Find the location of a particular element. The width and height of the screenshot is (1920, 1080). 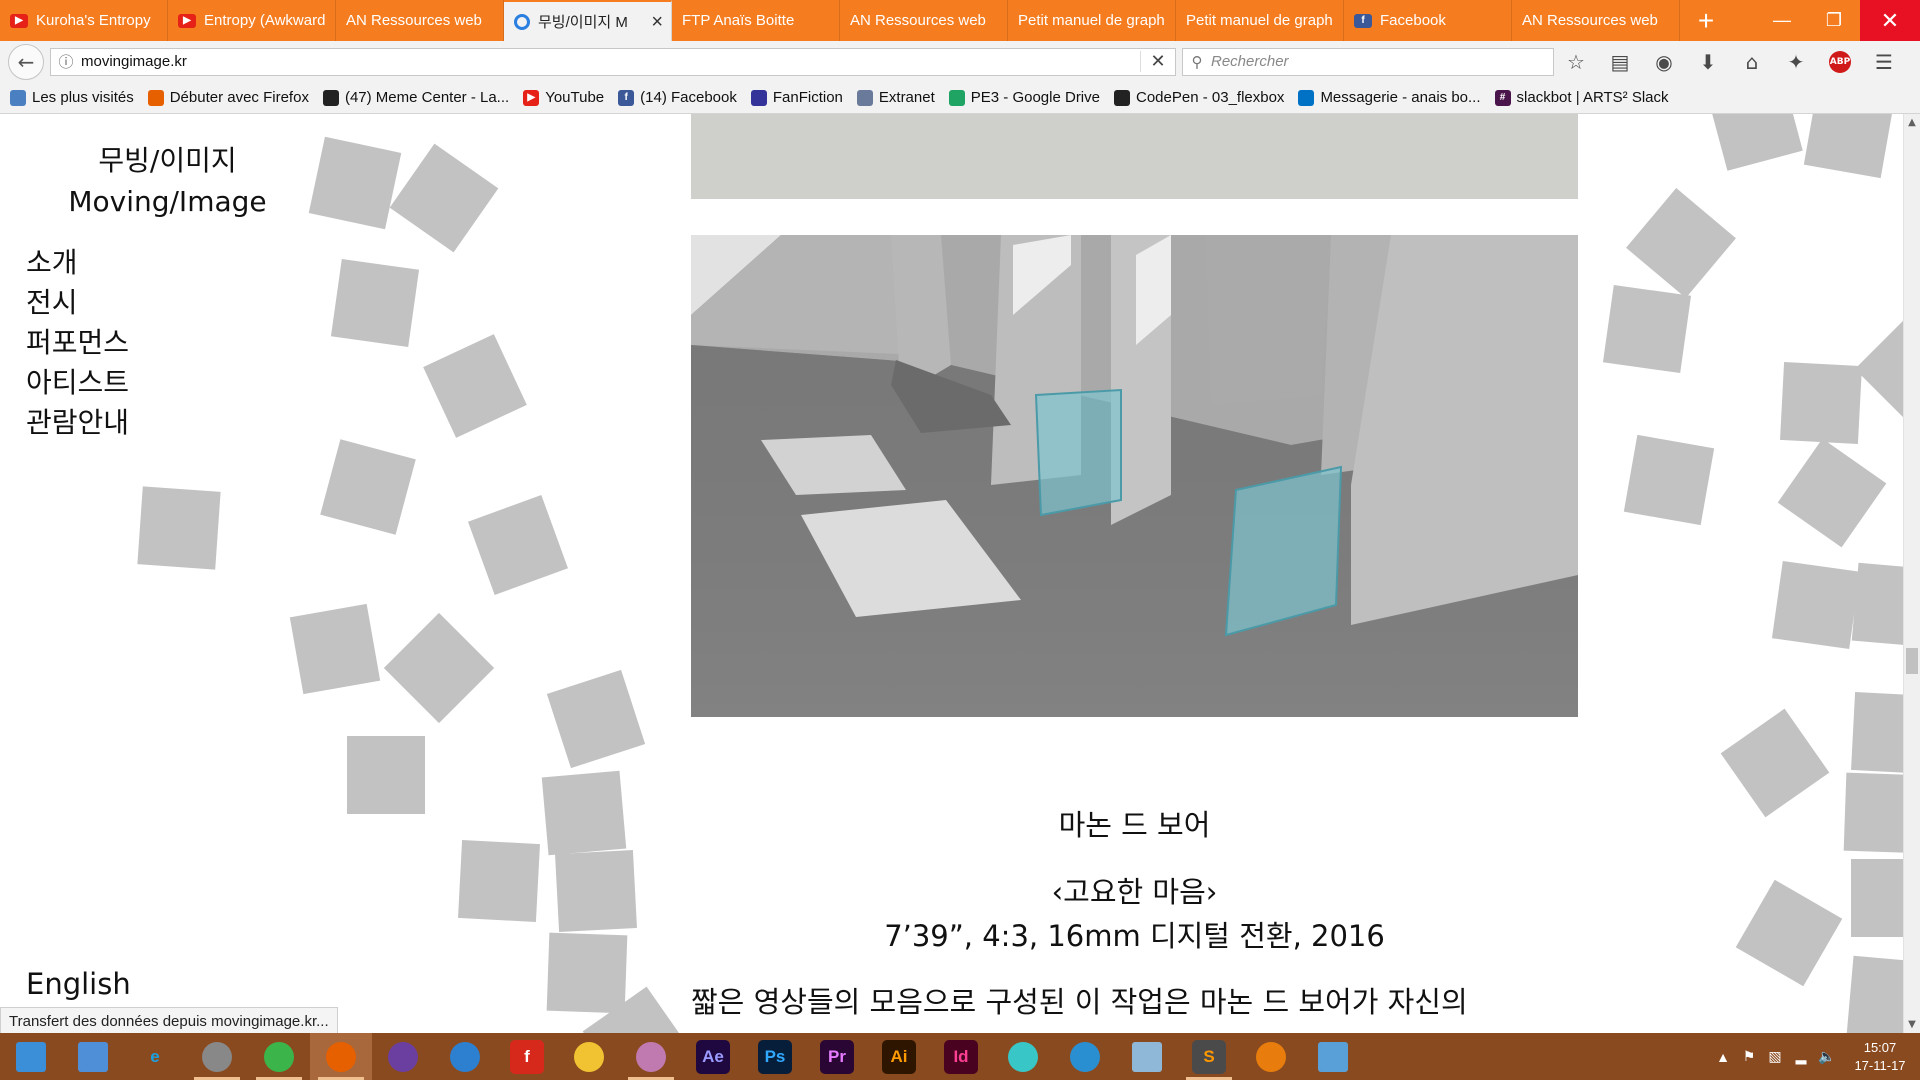

address-bar: ⓘ movingimage.kr ✕ is located at coordinates (613, 61).